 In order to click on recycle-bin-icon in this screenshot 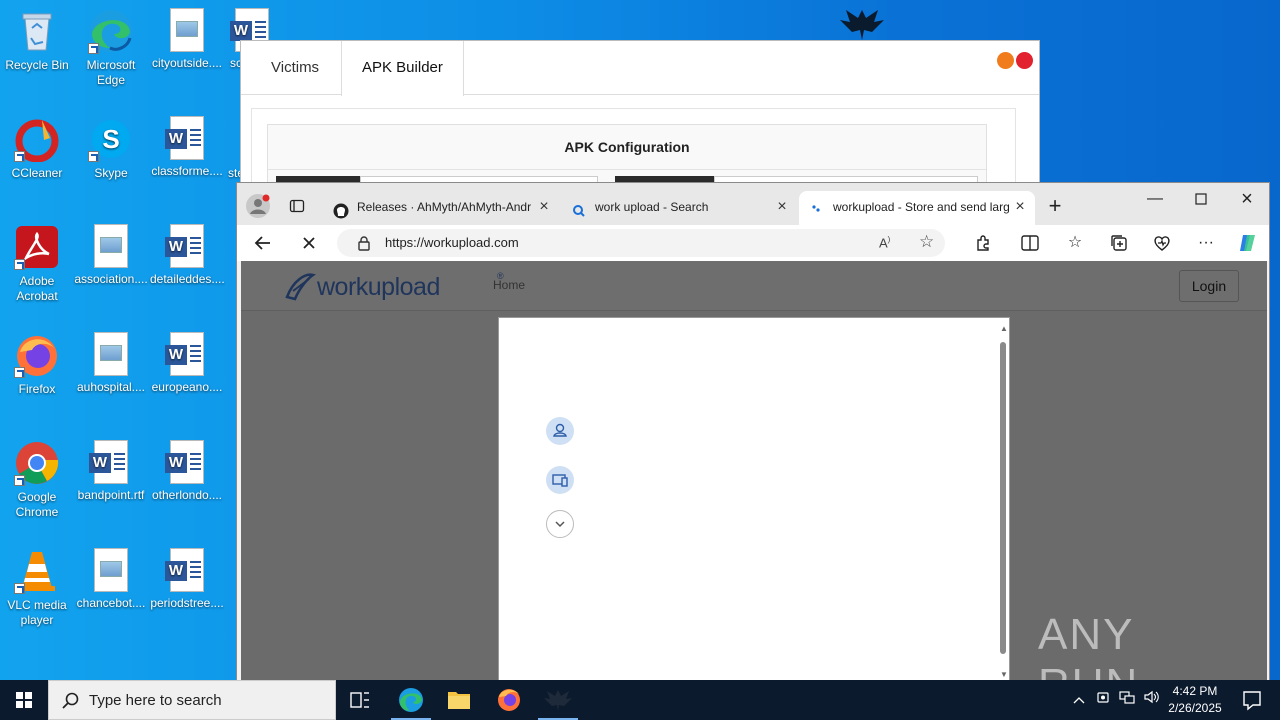, I will do `click(37, 31)`.